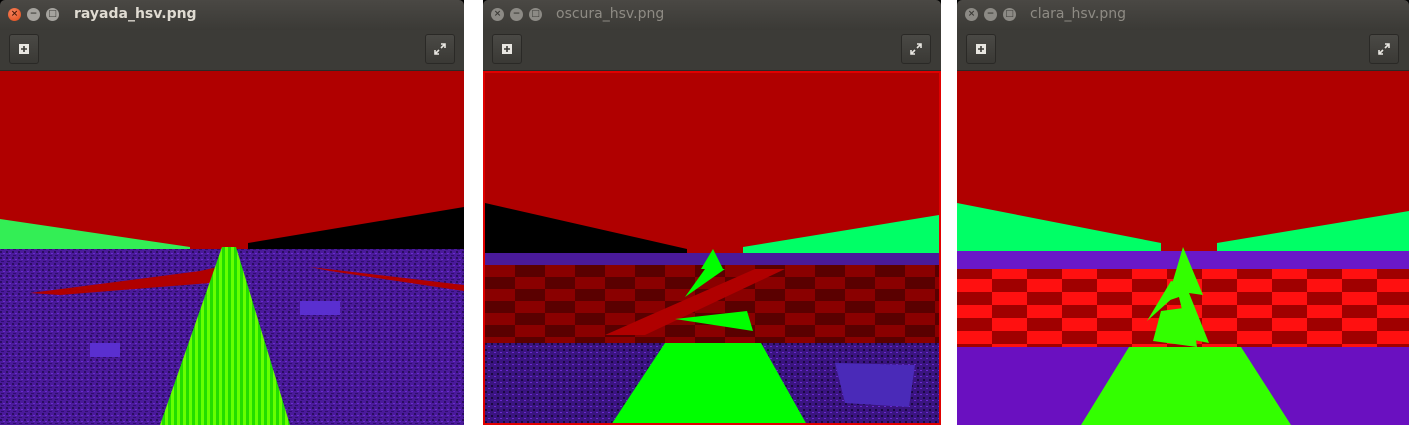 This screenshot has width=1409, height=425. Describe the element at coordinates (232, 15) in the screenshot. I see `title-bar: × − □ rayada_hsv.png` at that location.